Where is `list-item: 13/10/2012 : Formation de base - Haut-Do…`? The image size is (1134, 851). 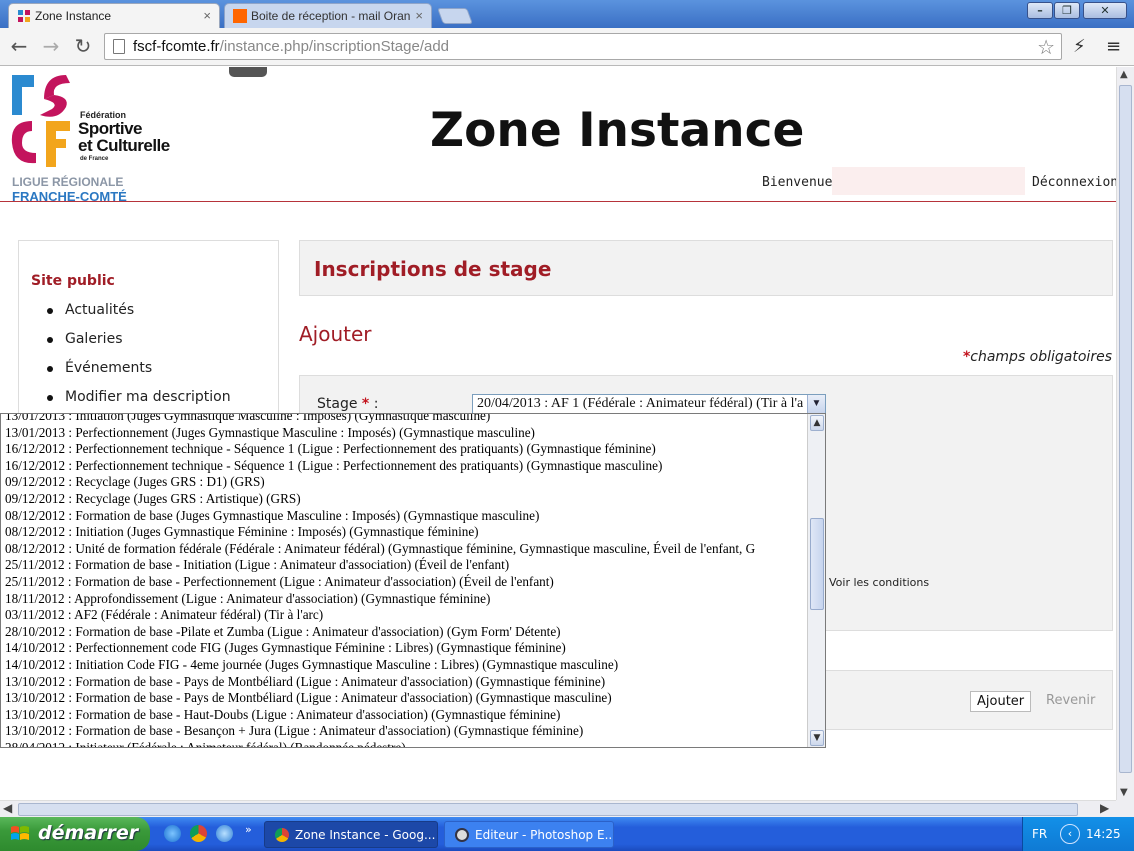
list-item: 13/10/2012 : Formation de base - Haut-Do… is located at coordinates (404, 715).